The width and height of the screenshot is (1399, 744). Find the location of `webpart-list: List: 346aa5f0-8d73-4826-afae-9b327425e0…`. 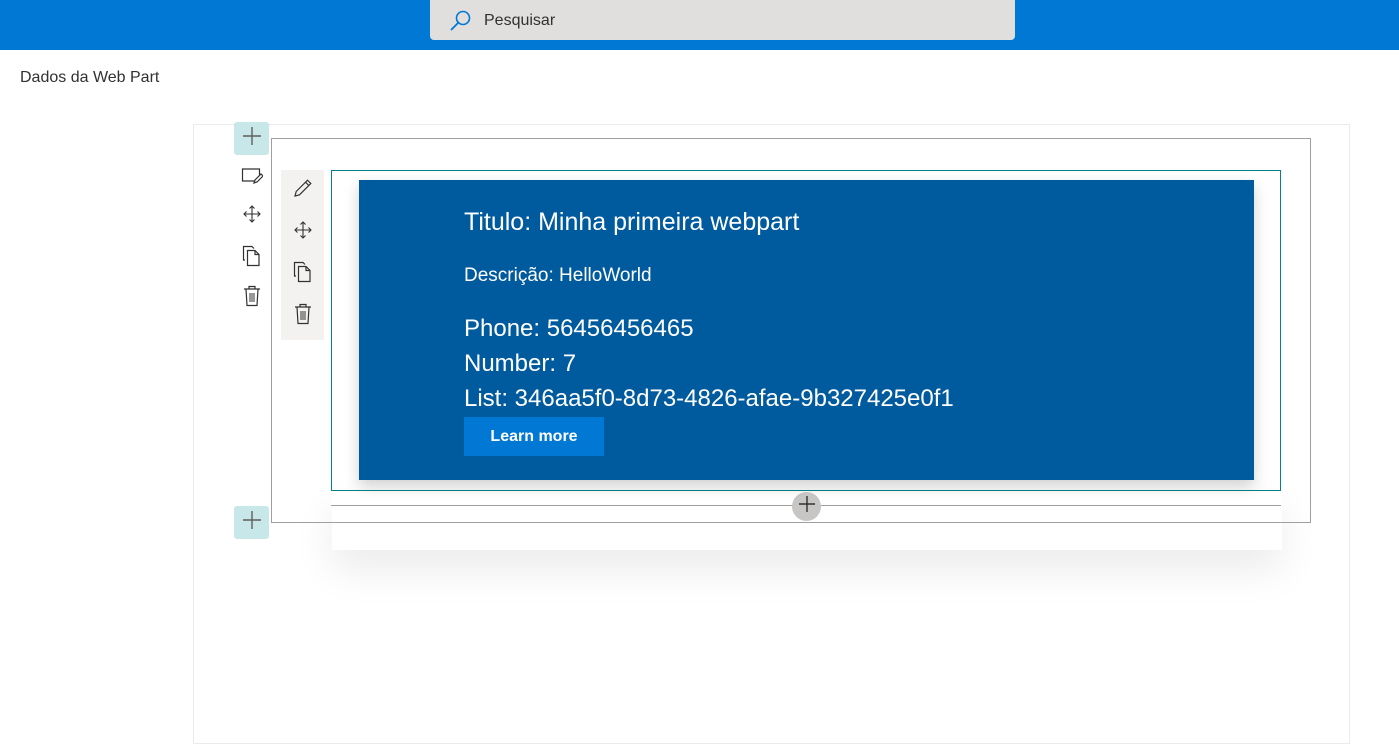

webpart-list: List: 346aa5f0-8d73-4826-afae-9b327425e0… is located at coordinates (709, 398).